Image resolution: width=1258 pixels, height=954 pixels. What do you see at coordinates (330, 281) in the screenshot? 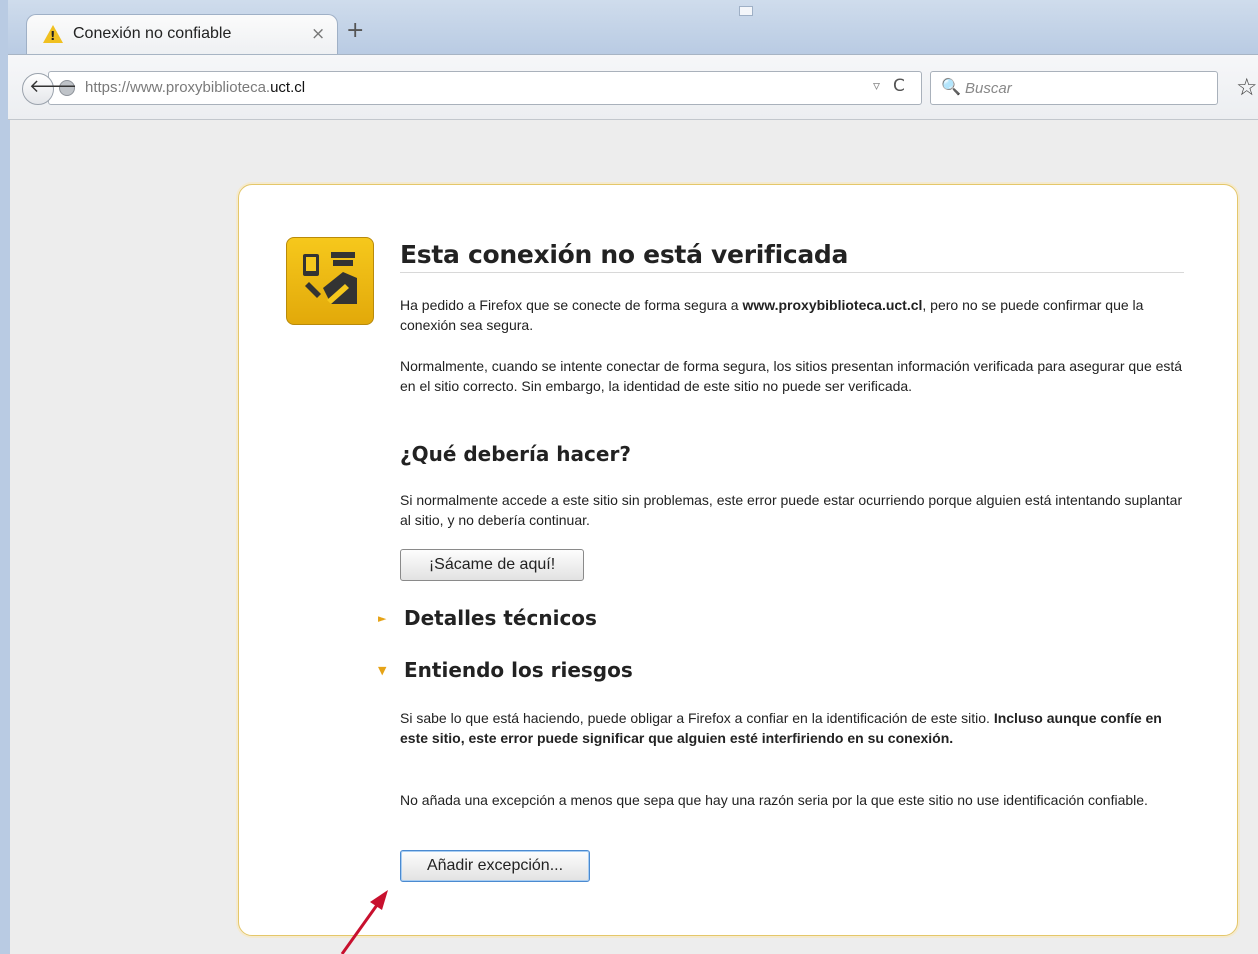
I see `security-officer-icon` at bounding box center [330, 281].